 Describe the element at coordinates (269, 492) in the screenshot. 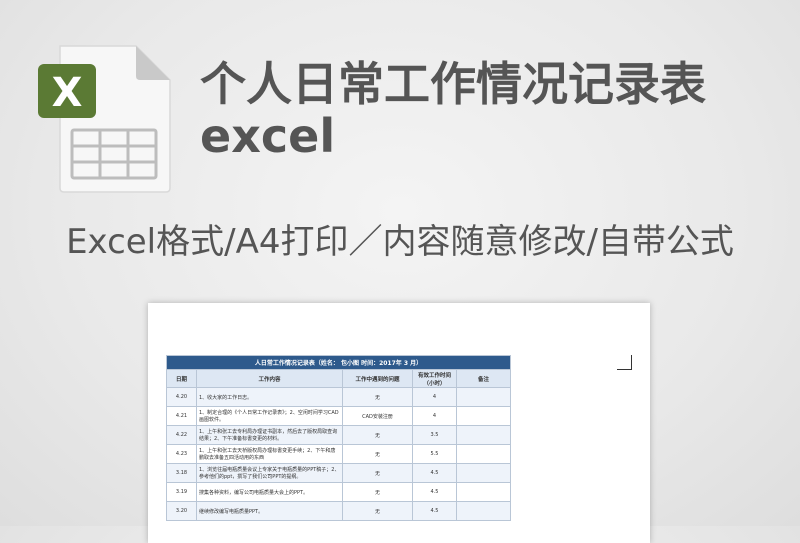

I see `cell-content: 搜集各种资料，编写公司电瓶质量大会上的PPT。` at that location.